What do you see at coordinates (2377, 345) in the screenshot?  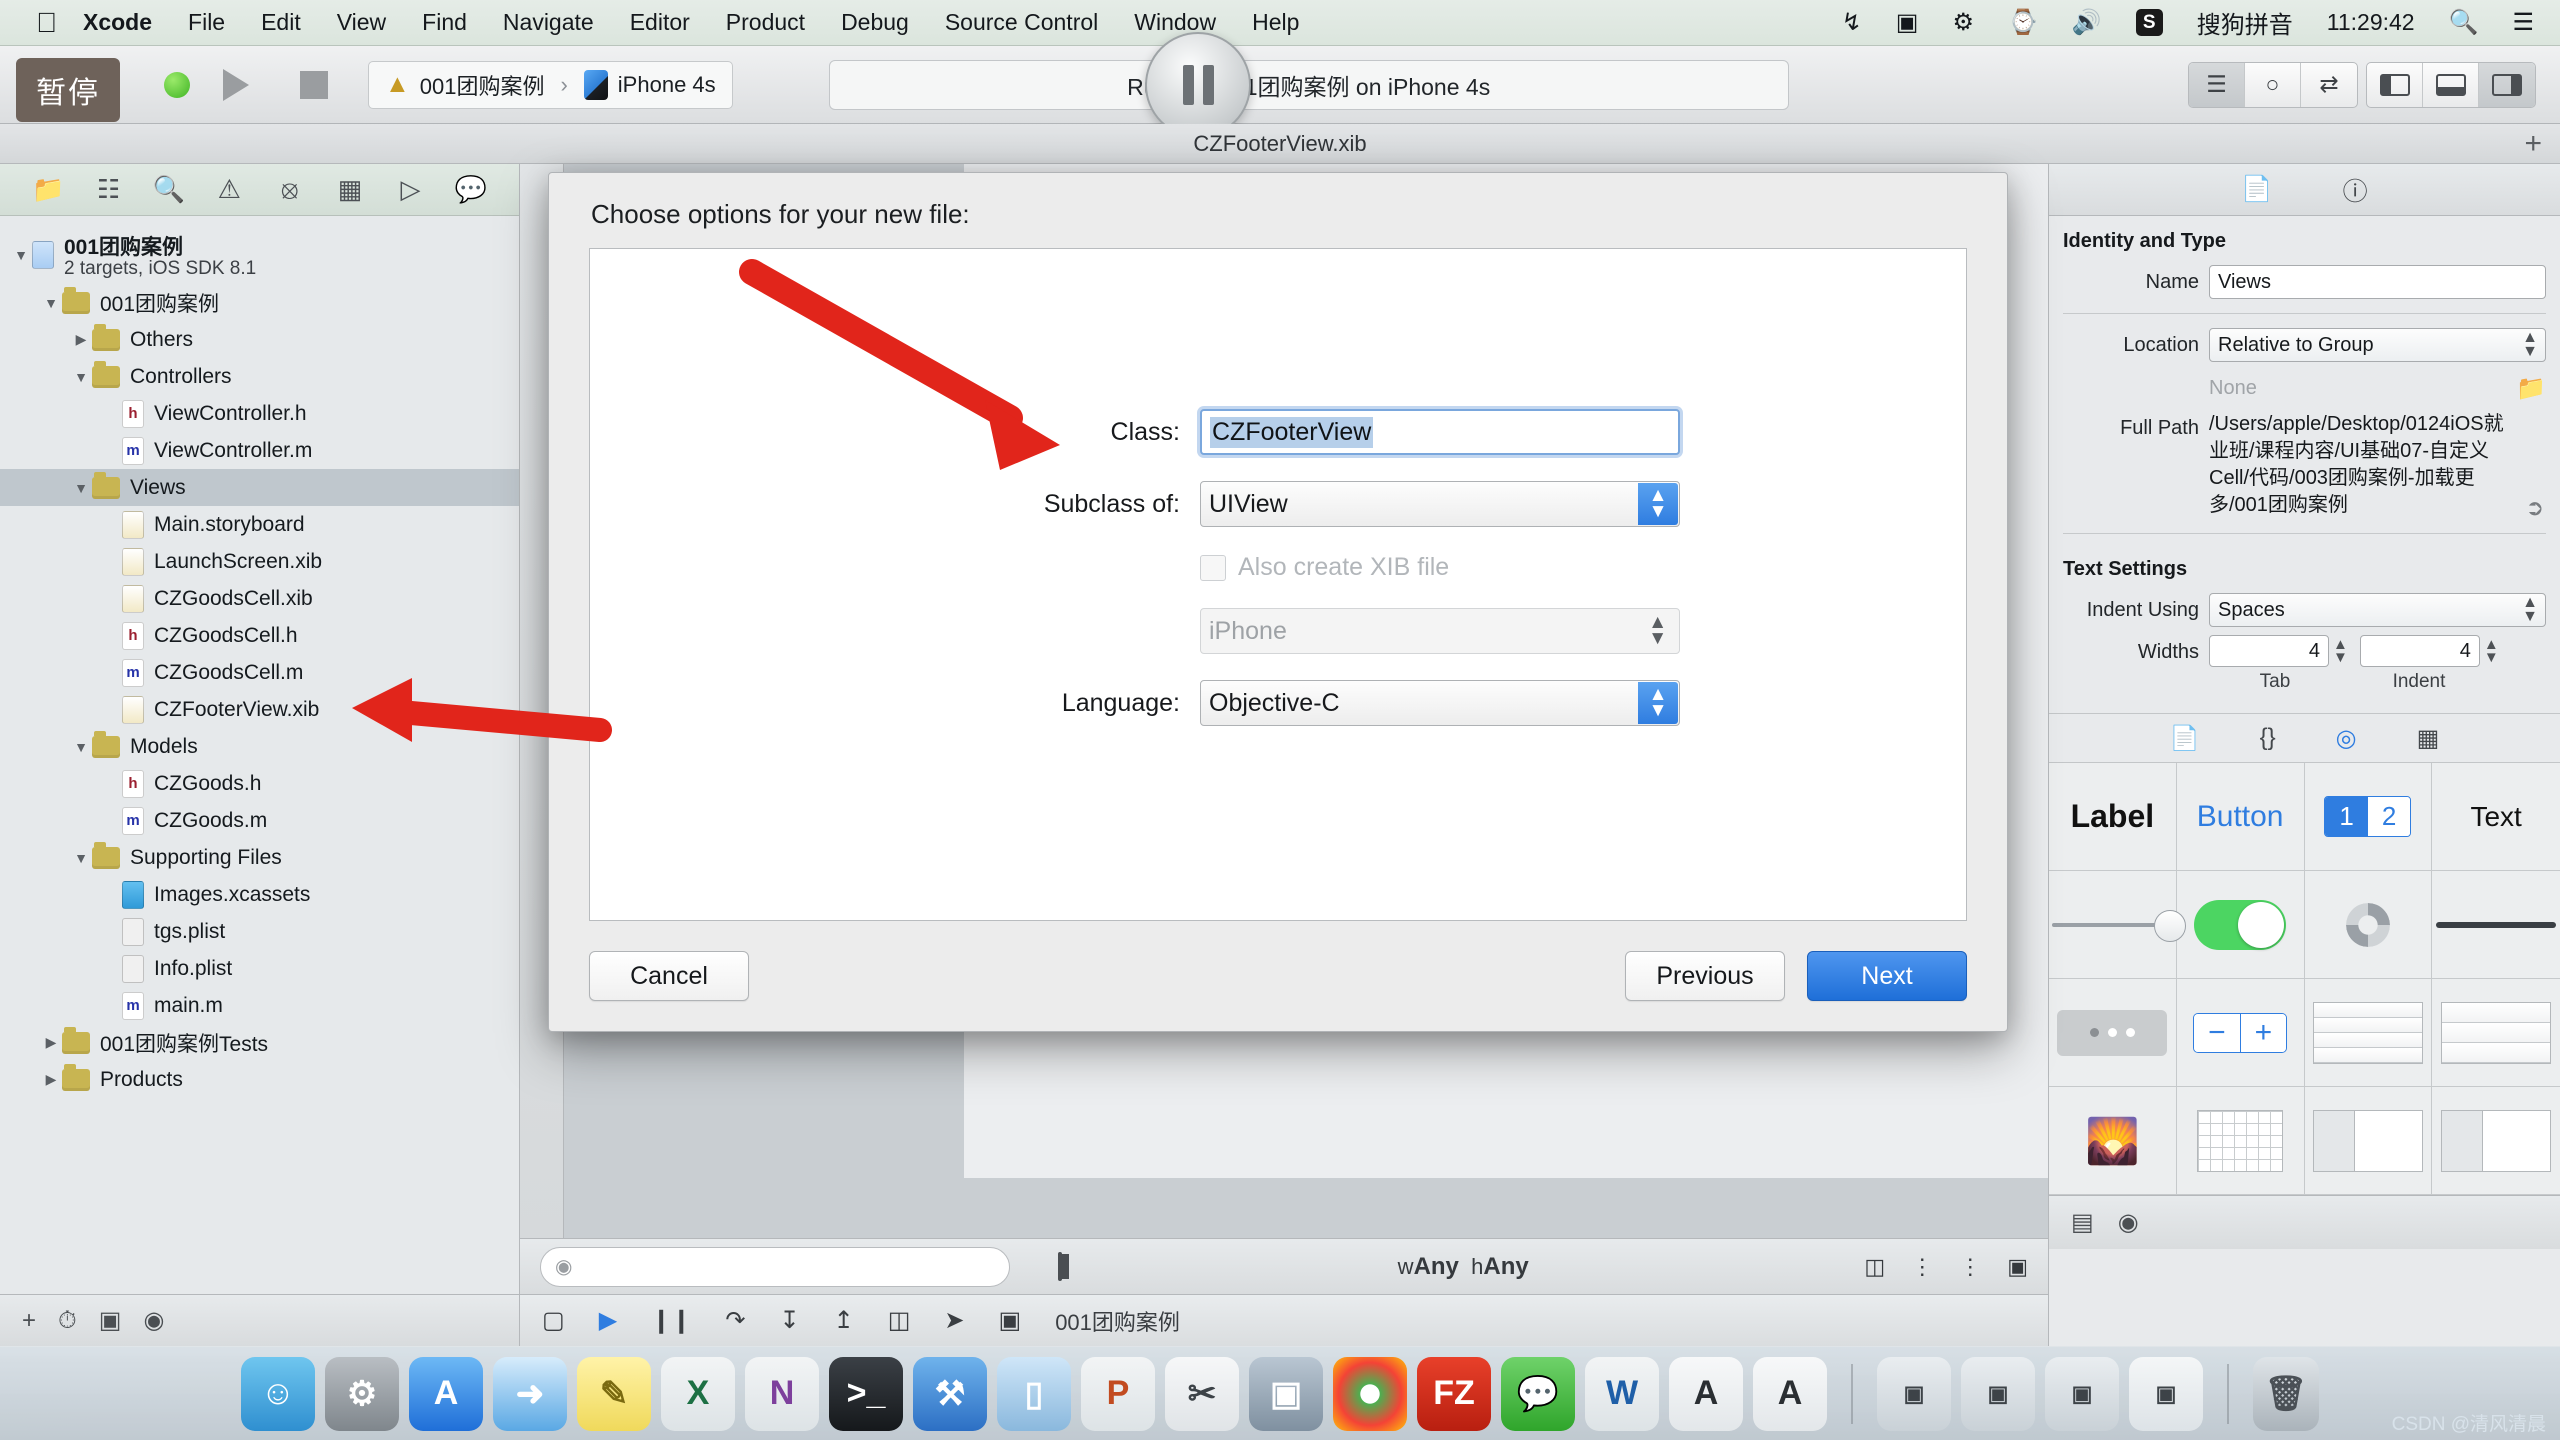 I see `location-select: Relative to Group ▲ ▼` at bounding box center [2377, 345].